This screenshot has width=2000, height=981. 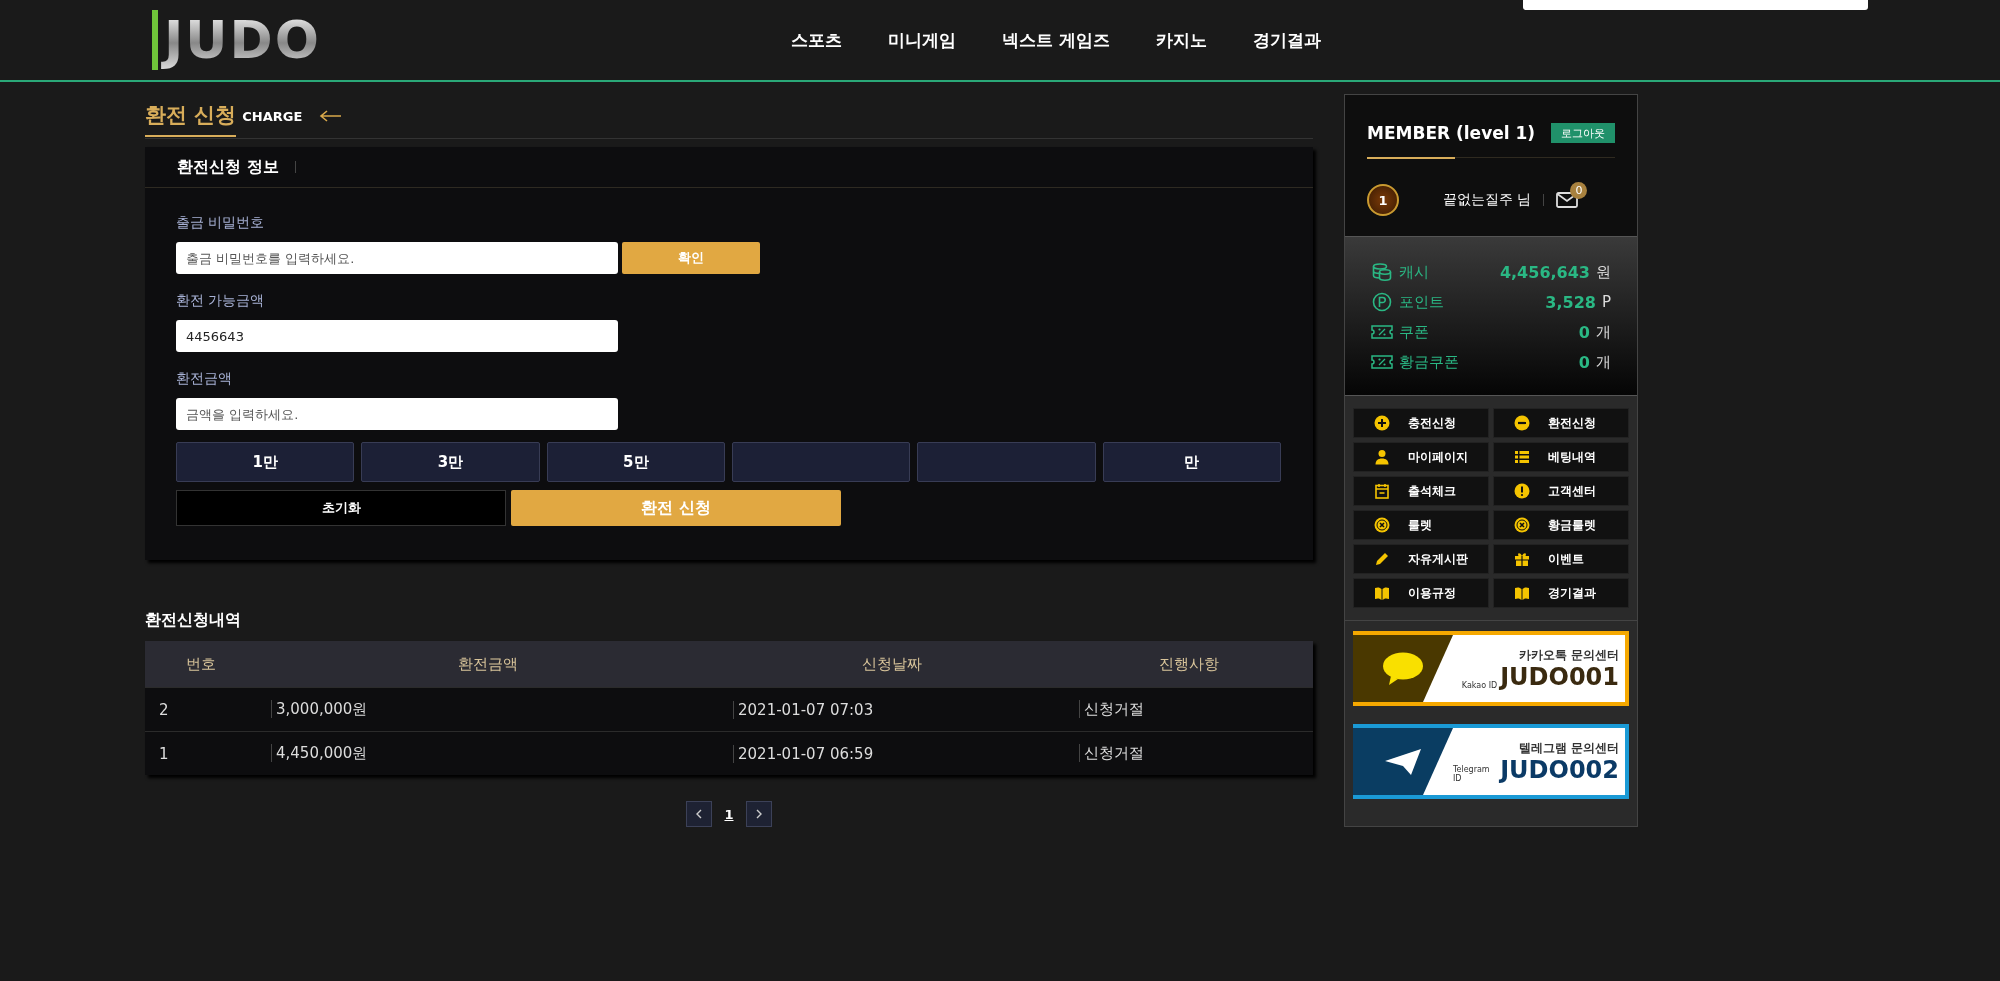 I want to click on level-badge: 1, so click(x=1383, y=200).